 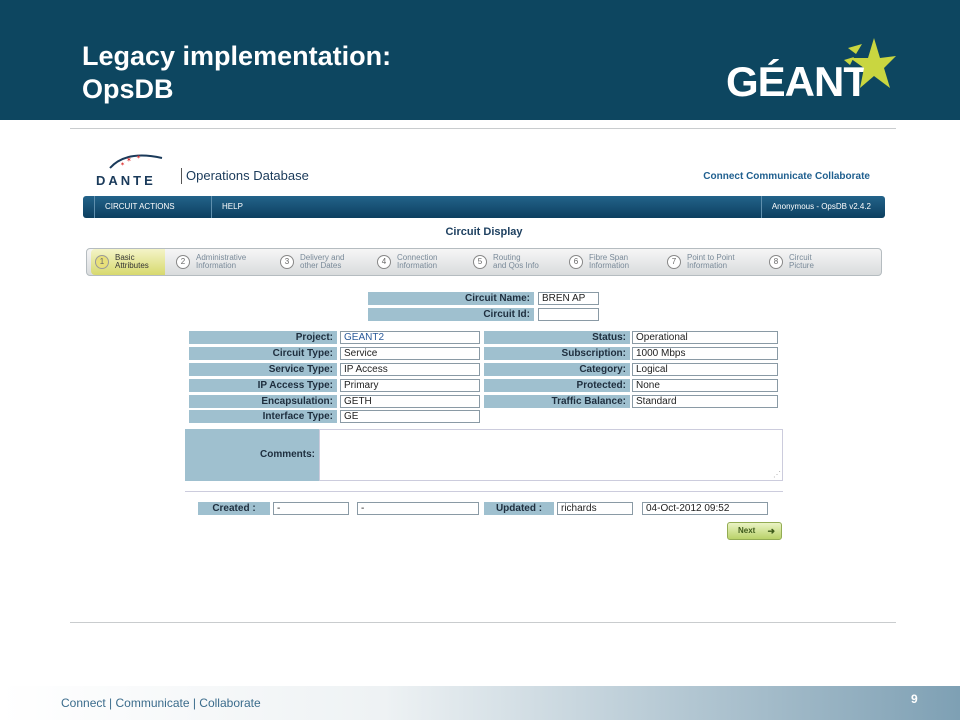 I want to click on slide-footer: Connect | Communicate | Collaborate 9, so click(x=480, y=703).